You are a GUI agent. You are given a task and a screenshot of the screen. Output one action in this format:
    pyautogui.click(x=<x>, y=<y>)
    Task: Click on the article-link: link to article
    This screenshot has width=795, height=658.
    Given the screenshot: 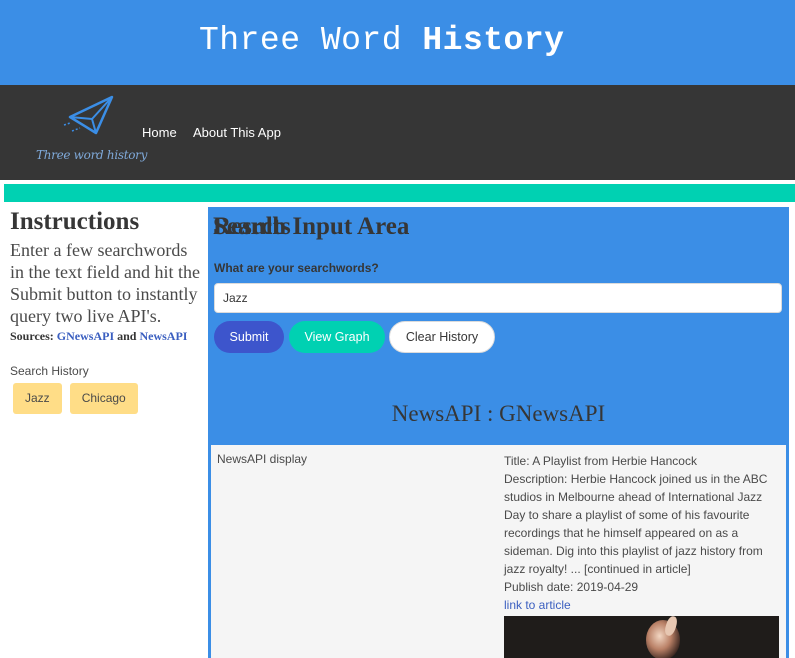 What is the action you would take?
    pyautogui.click(x=537, y=605)
    